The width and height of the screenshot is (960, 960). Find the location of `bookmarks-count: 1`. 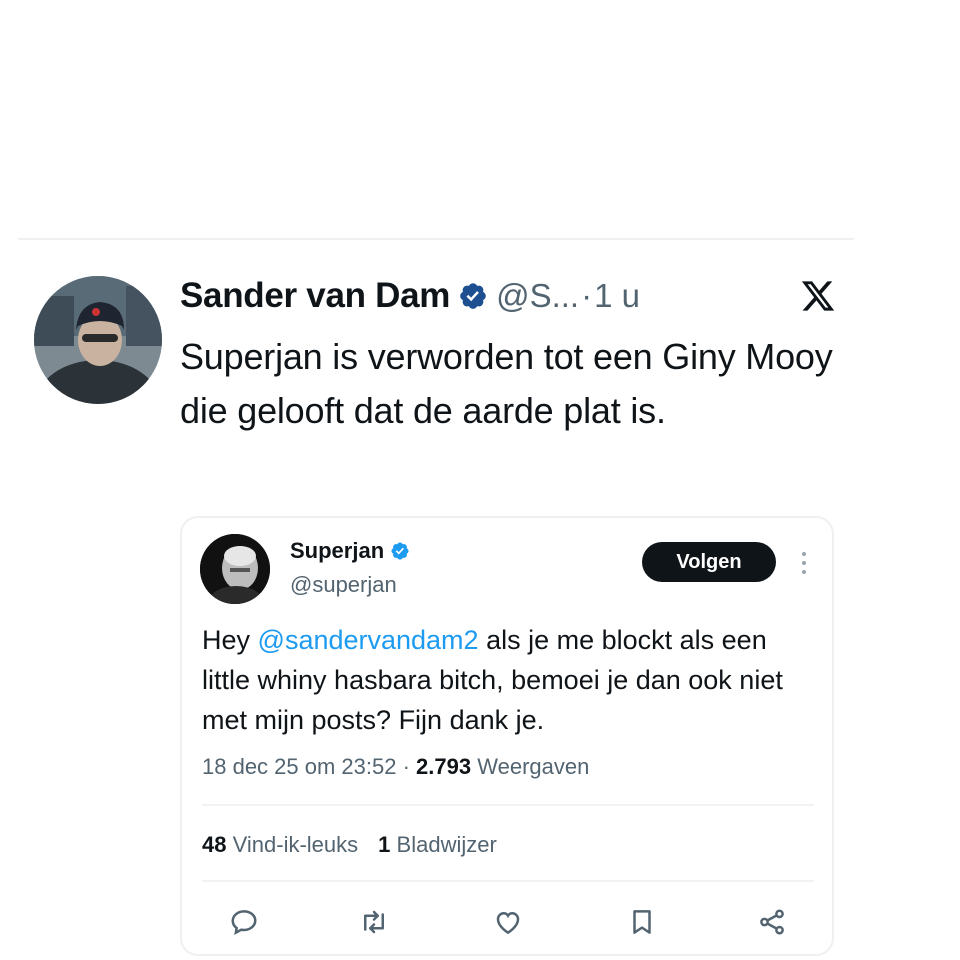

bookmarks-count: 1 is located at coordinates (384, 844).